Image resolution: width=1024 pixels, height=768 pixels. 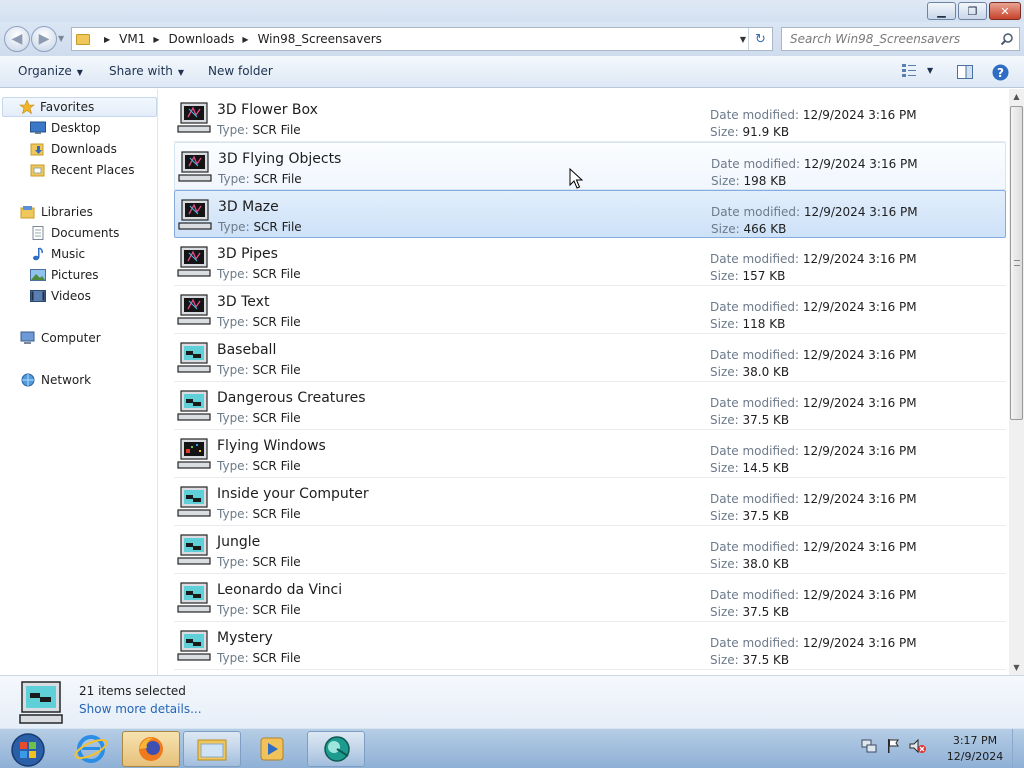 What do you see at coordinates (243, 302) in the screenshot?
I see `file-name: 3D Text` at bounding box center [243, 302].